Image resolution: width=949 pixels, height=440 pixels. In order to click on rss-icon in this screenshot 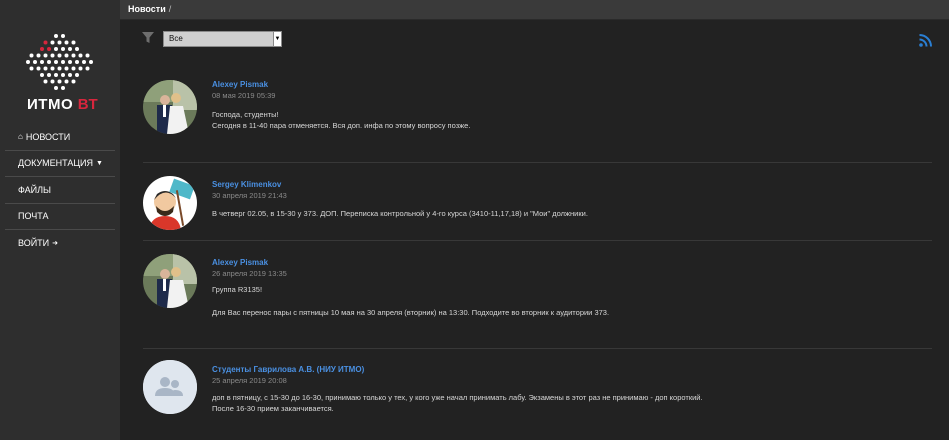, I will do `click(925, 40)`.